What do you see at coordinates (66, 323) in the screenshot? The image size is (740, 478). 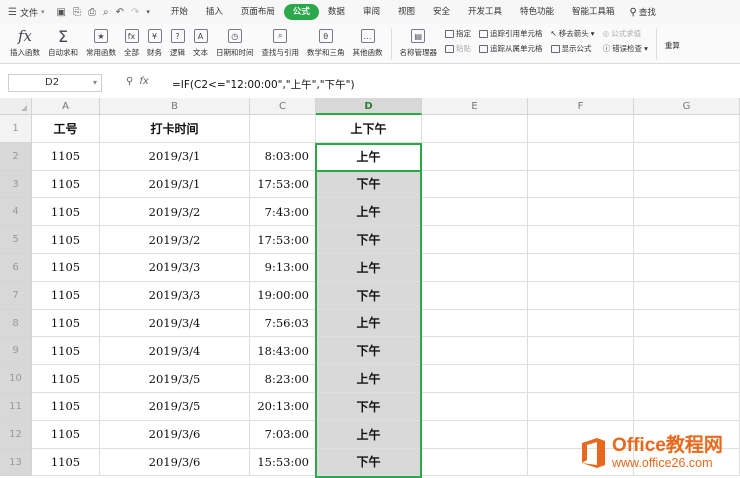 I see `cell-a8: 1105` at bounding box center [66, 323].